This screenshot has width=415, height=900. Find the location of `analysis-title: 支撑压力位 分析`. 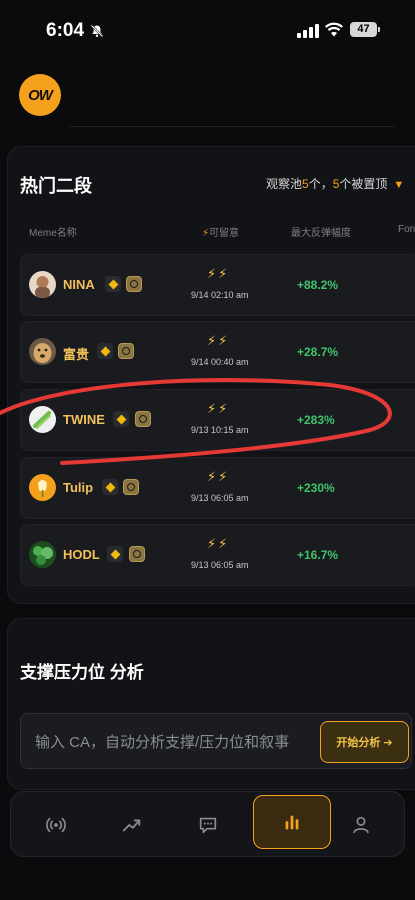

analysis-title: 支撑压力位 分析 is located at coordinates (82, 672).